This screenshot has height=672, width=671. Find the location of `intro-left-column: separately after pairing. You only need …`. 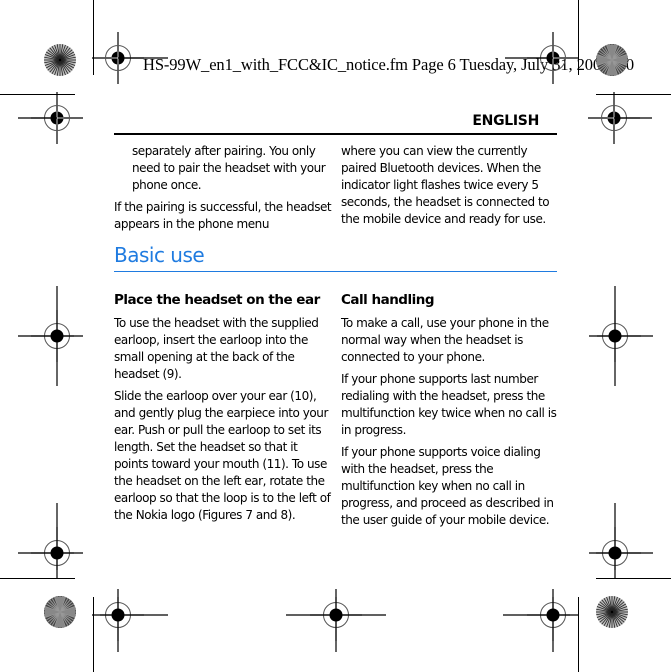

intro-left-column: separately after pairing. You only need … is located at coordinates (223, 190).